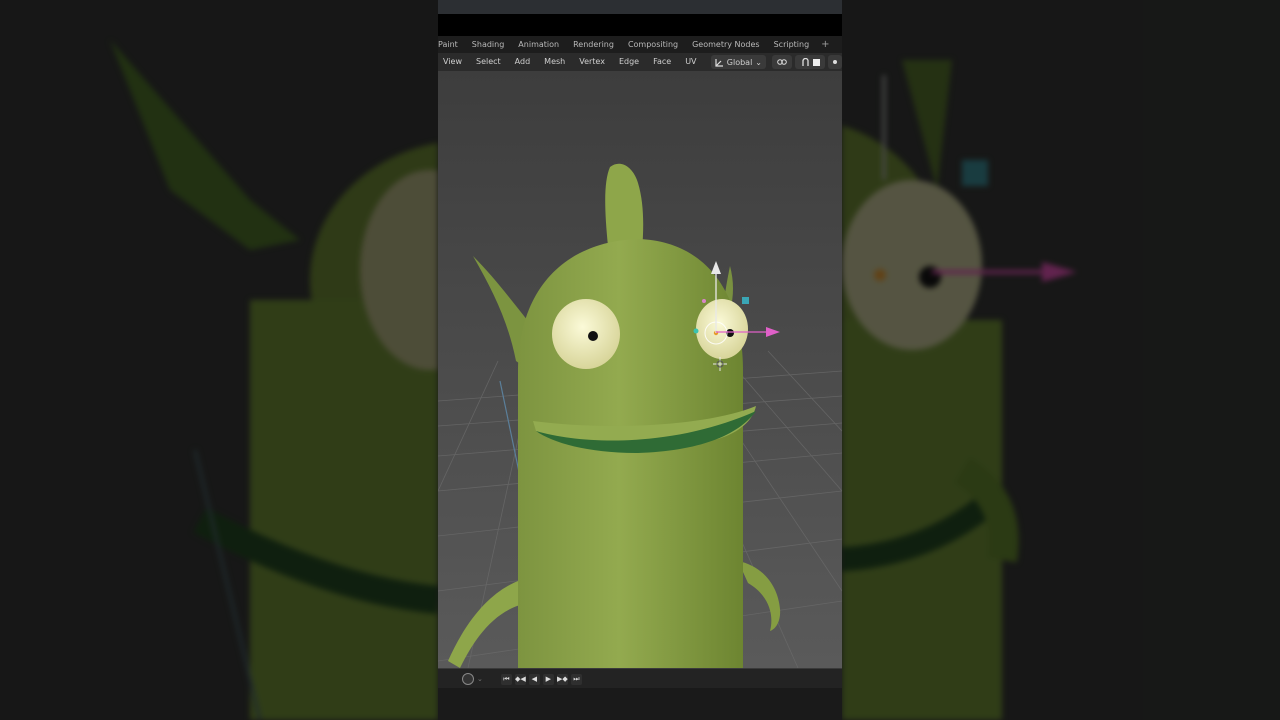 Image resolution: width=1280 pixels, height=720 pixels. I want to click on auto-keying-icon, so click(468, 679).